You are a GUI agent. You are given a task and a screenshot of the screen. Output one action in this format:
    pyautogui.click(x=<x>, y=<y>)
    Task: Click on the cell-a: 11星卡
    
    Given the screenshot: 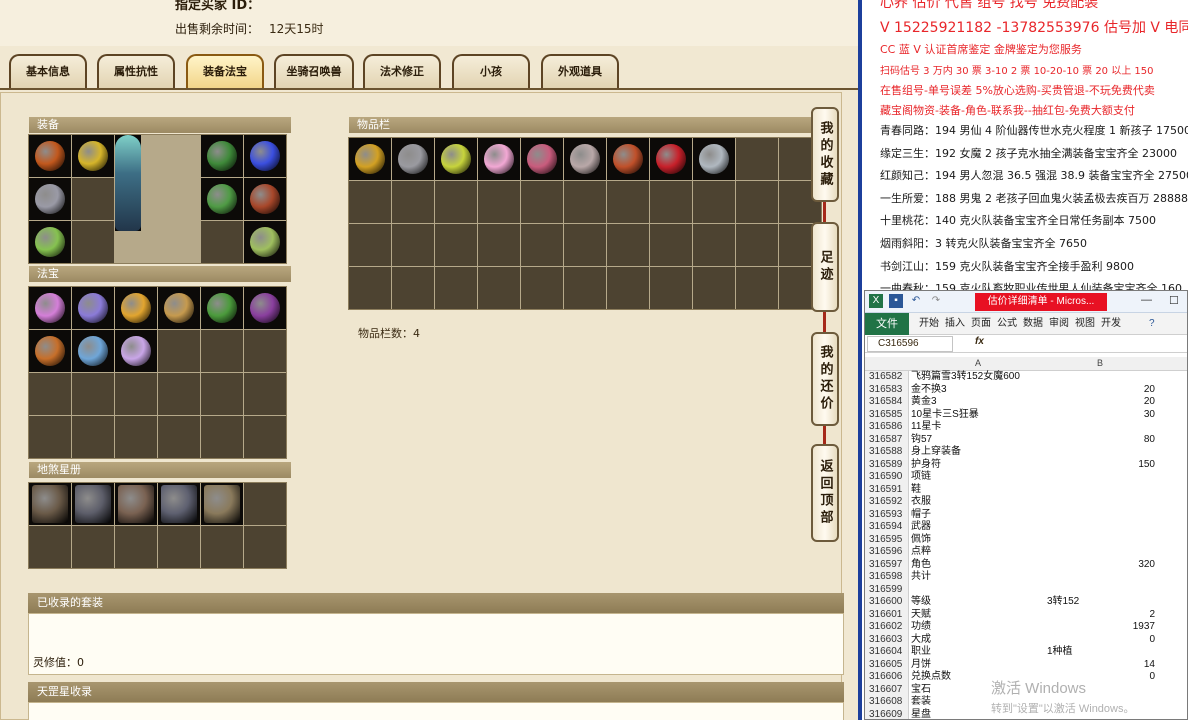 What is the action you would take?
    pyautogui.click(x=978, y=427)
    